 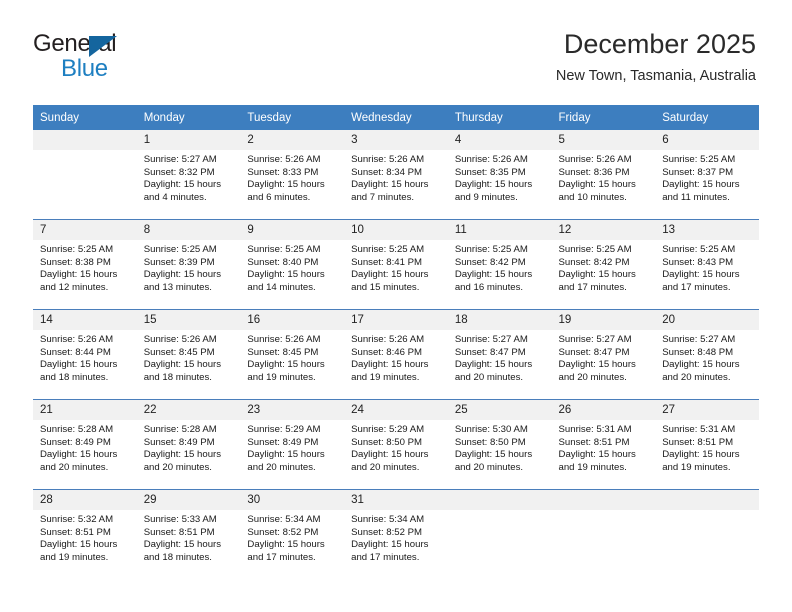 What do you see at coordinates (388, 429) in the screenshot?
I see `sunrise-text: Sunrise: 5:29 AM` at bounding box center [388, 429].